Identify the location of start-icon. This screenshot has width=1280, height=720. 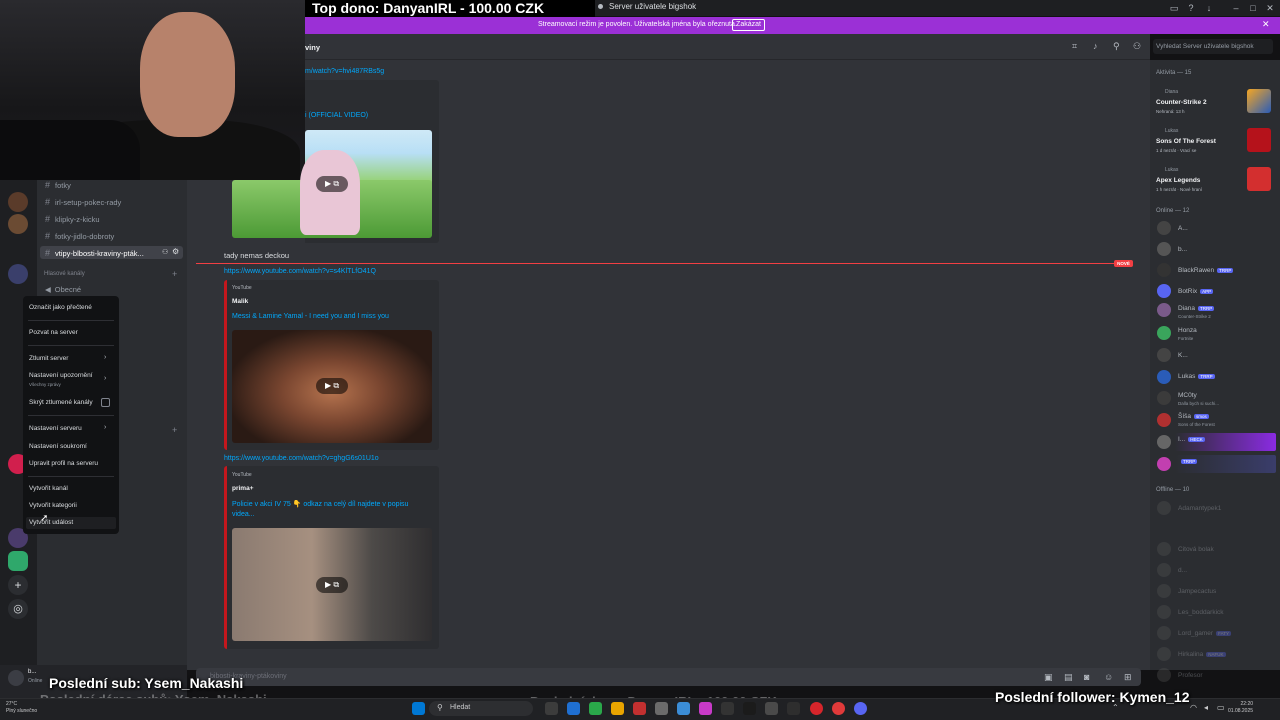
(418, 708).